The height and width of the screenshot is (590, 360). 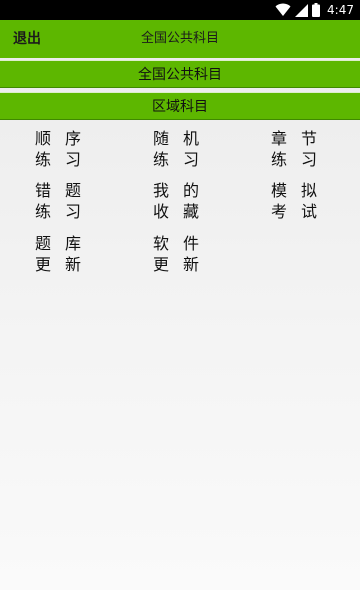 What do you see at coordinates (301, 211) in the screenshot?
I see `menu-item-line2: 考试` at bounding box center [301, 211].